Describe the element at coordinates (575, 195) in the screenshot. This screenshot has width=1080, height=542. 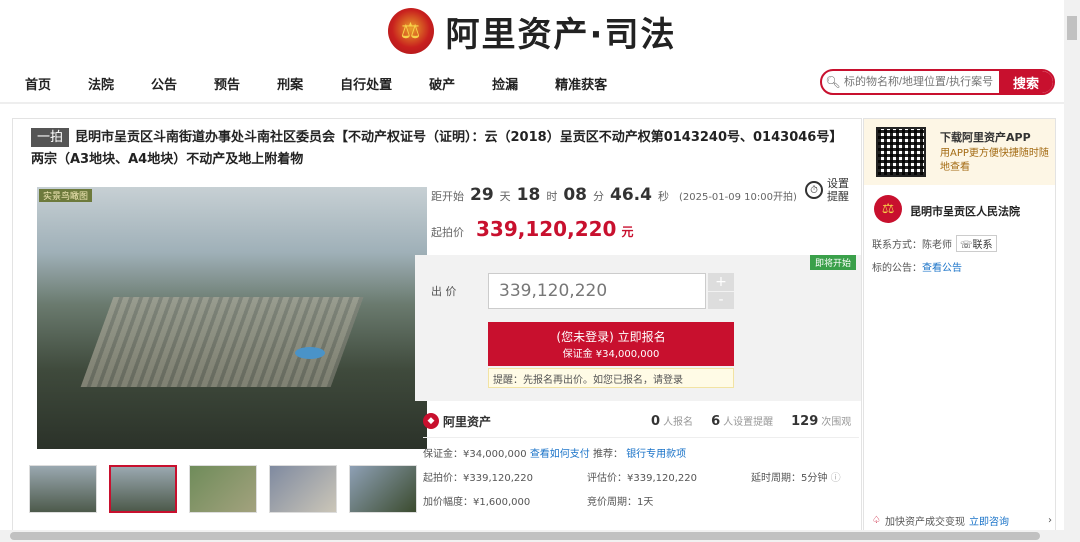
I see `countdown-minutes: 08` at that location.